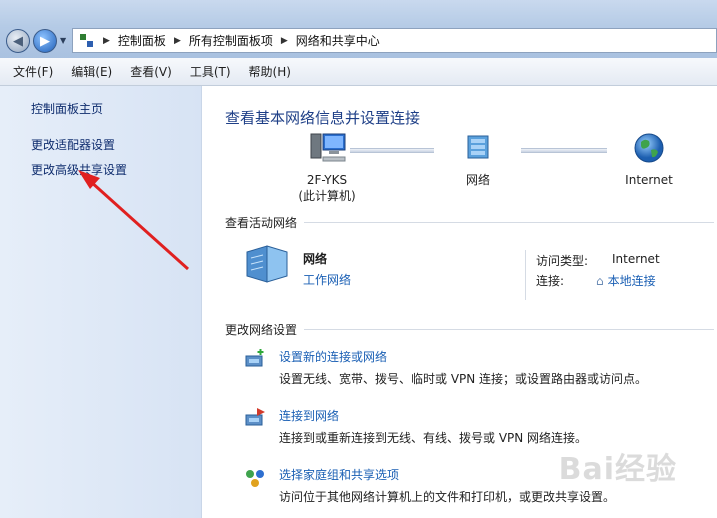 The image size is (717, 518). I want to click on task-desc: 连接到或重新连接到无线、有线、拨号或 VPN 网络连接。, so click(433, 438).